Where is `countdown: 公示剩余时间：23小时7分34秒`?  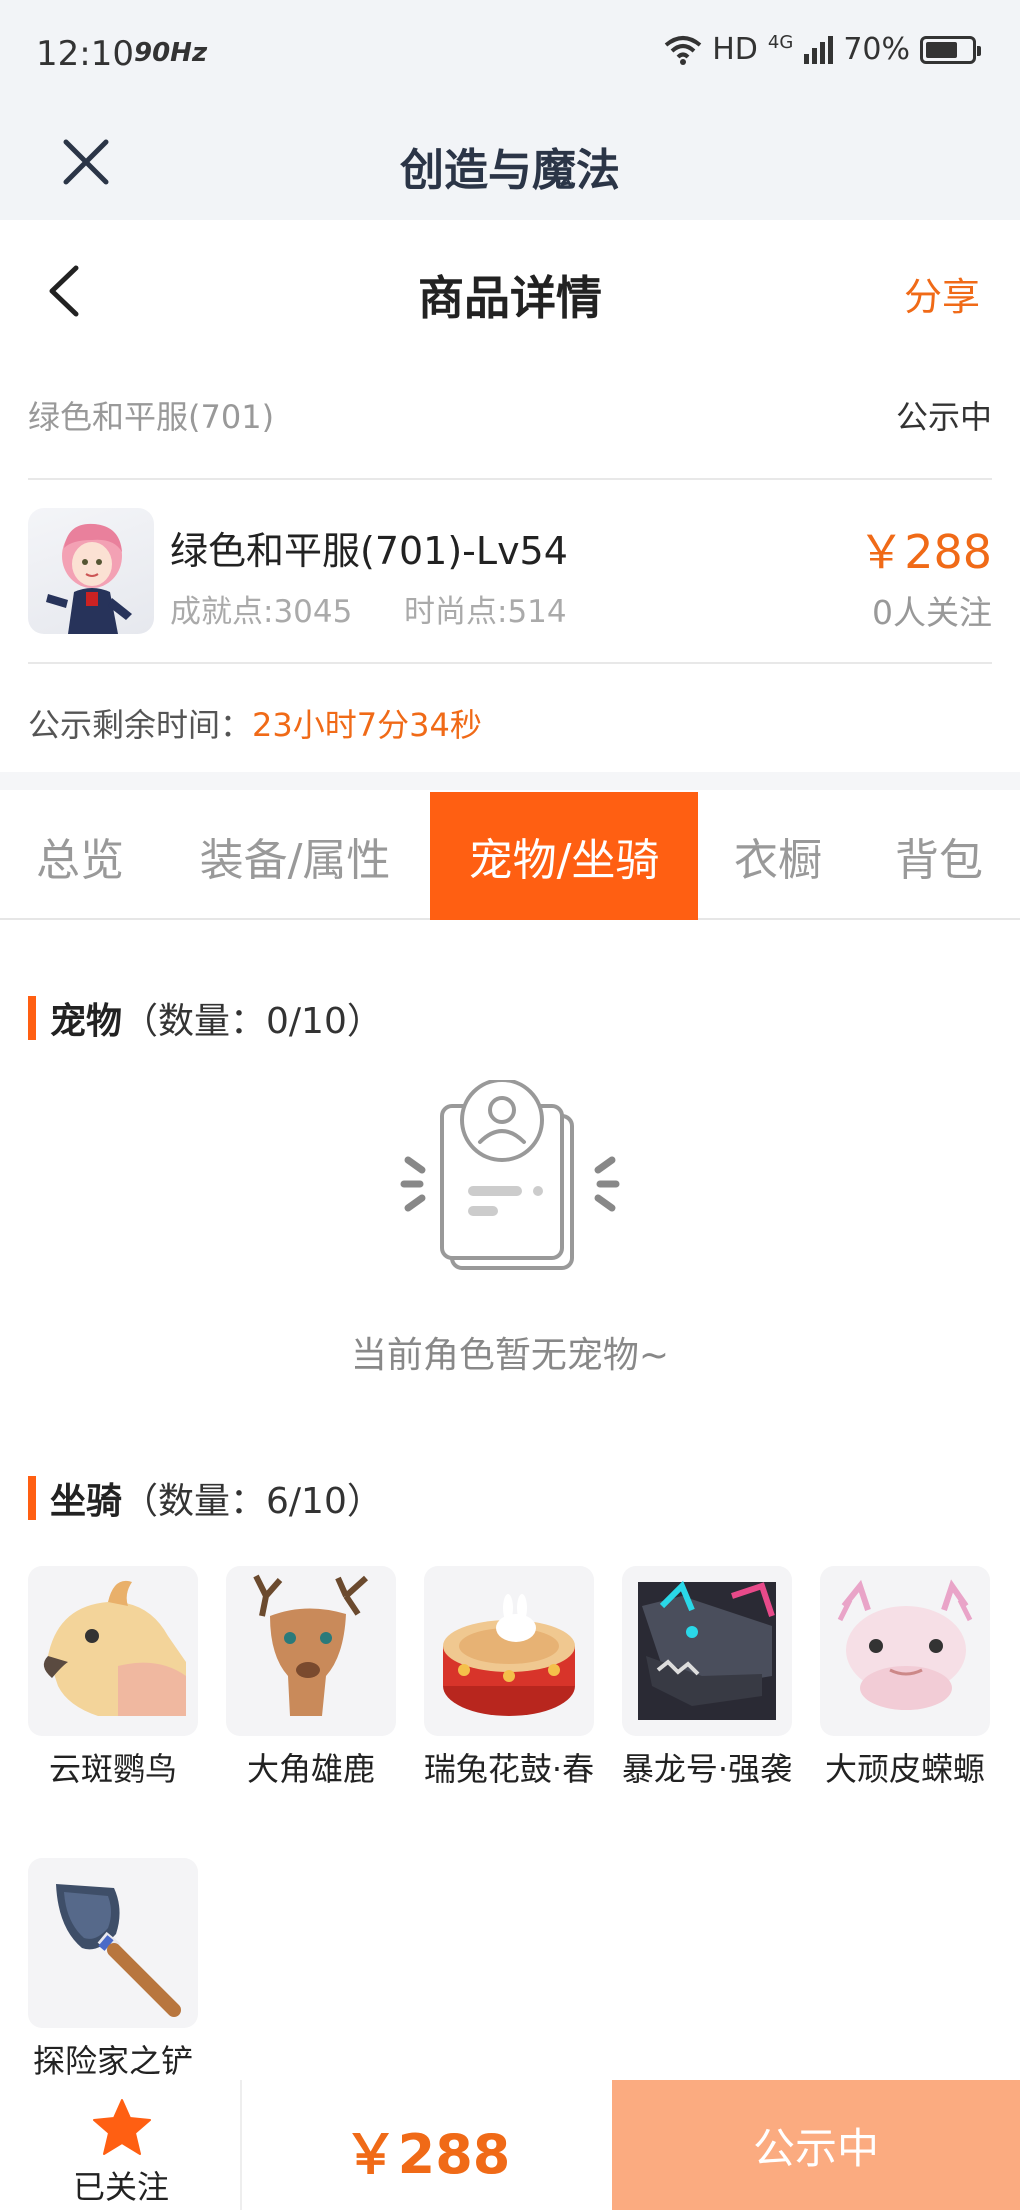 countdown: 公示剩余时间：23小时7分34秒 is located at coordinates (255, 723).